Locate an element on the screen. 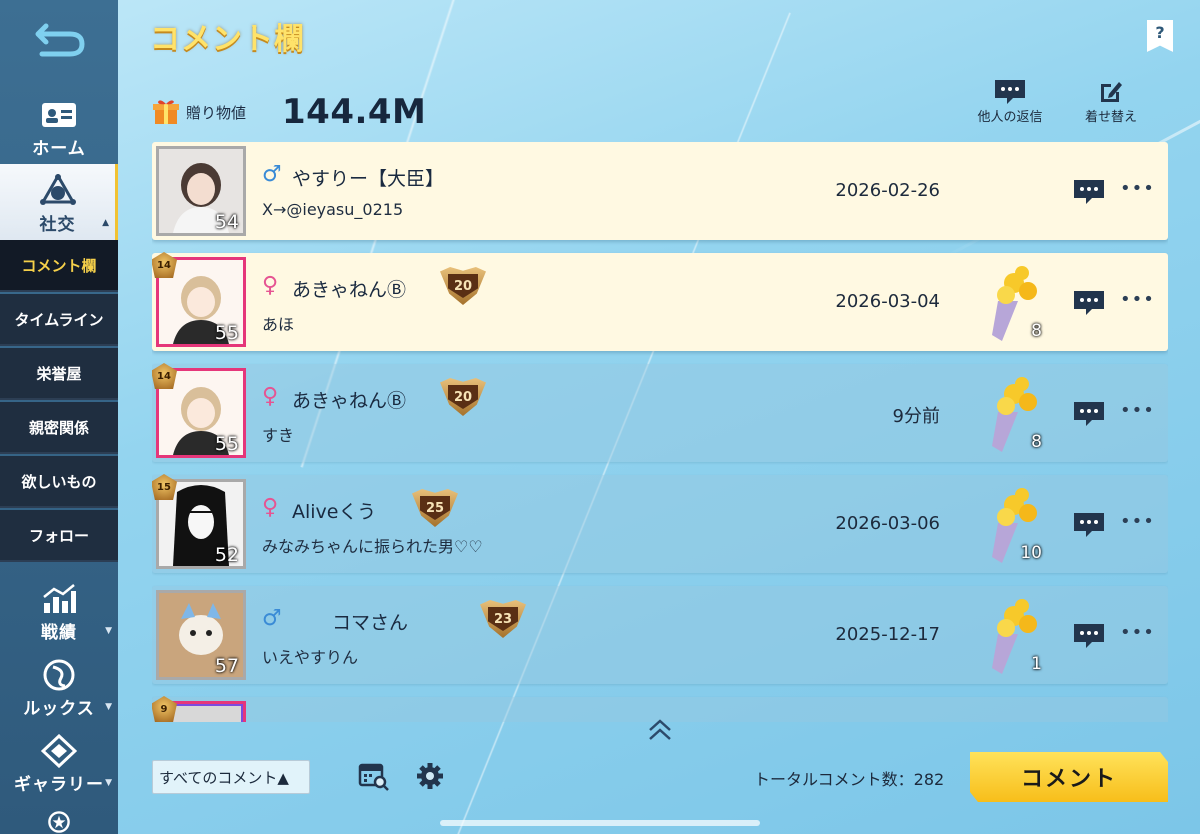 The width and height of the screenshot is (1200, 834). avatar: 54 is located at coordinates (201, 191).